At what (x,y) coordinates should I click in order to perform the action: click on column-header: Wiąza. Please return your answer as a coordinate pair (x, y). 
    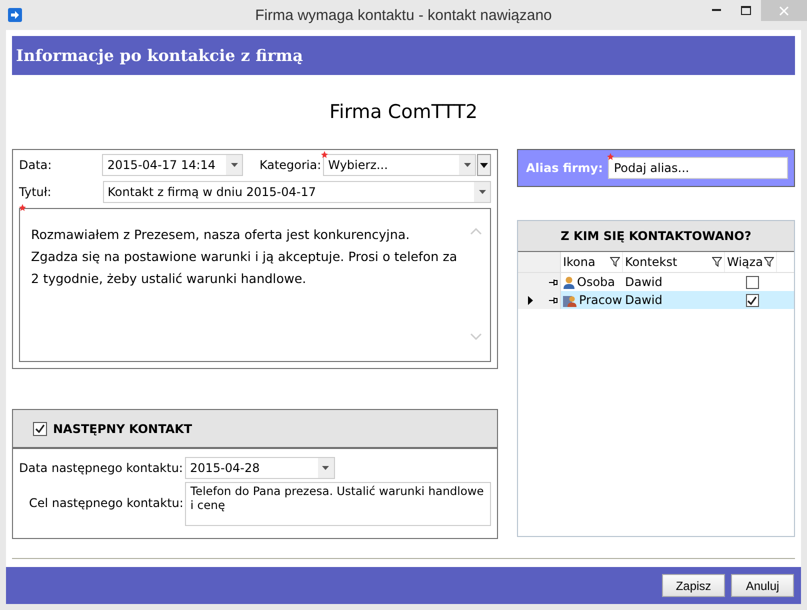
    Looking at the image, I should click on (751, 262).